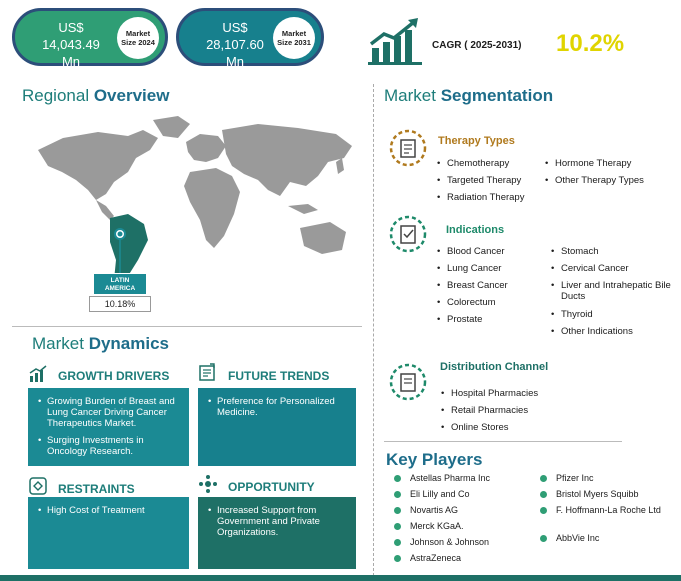  I want to click on key-player-name: AbbVie Inc, so click(578, 538).